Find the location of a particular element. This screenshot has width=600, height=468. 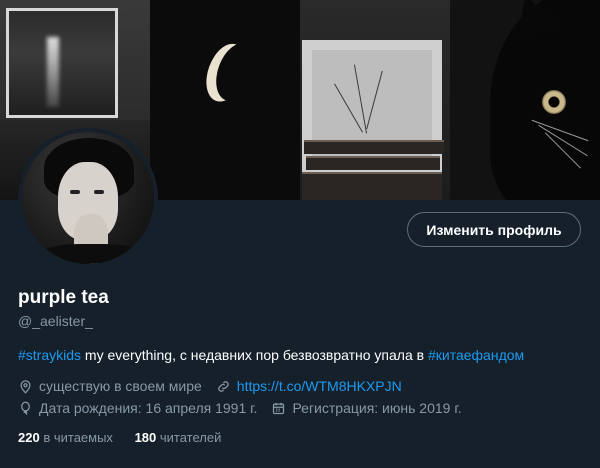

hashtag-link: #straykids is located at coordinates (49, 355).